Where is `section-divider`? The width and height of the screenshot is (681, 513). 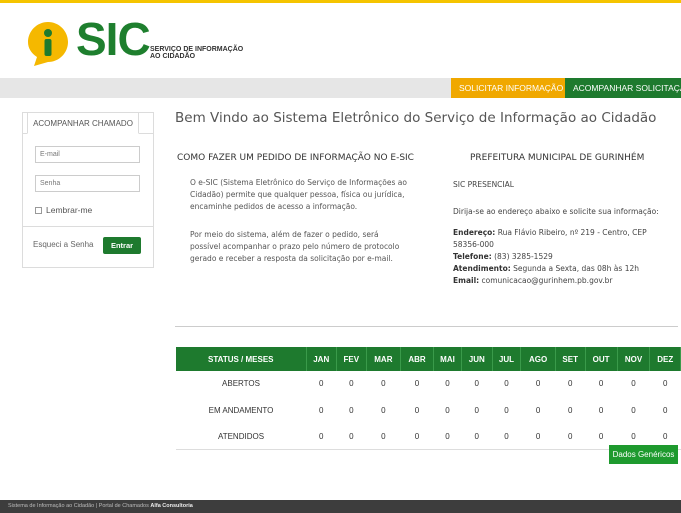
section-divider is located at coordinates (426, 326).